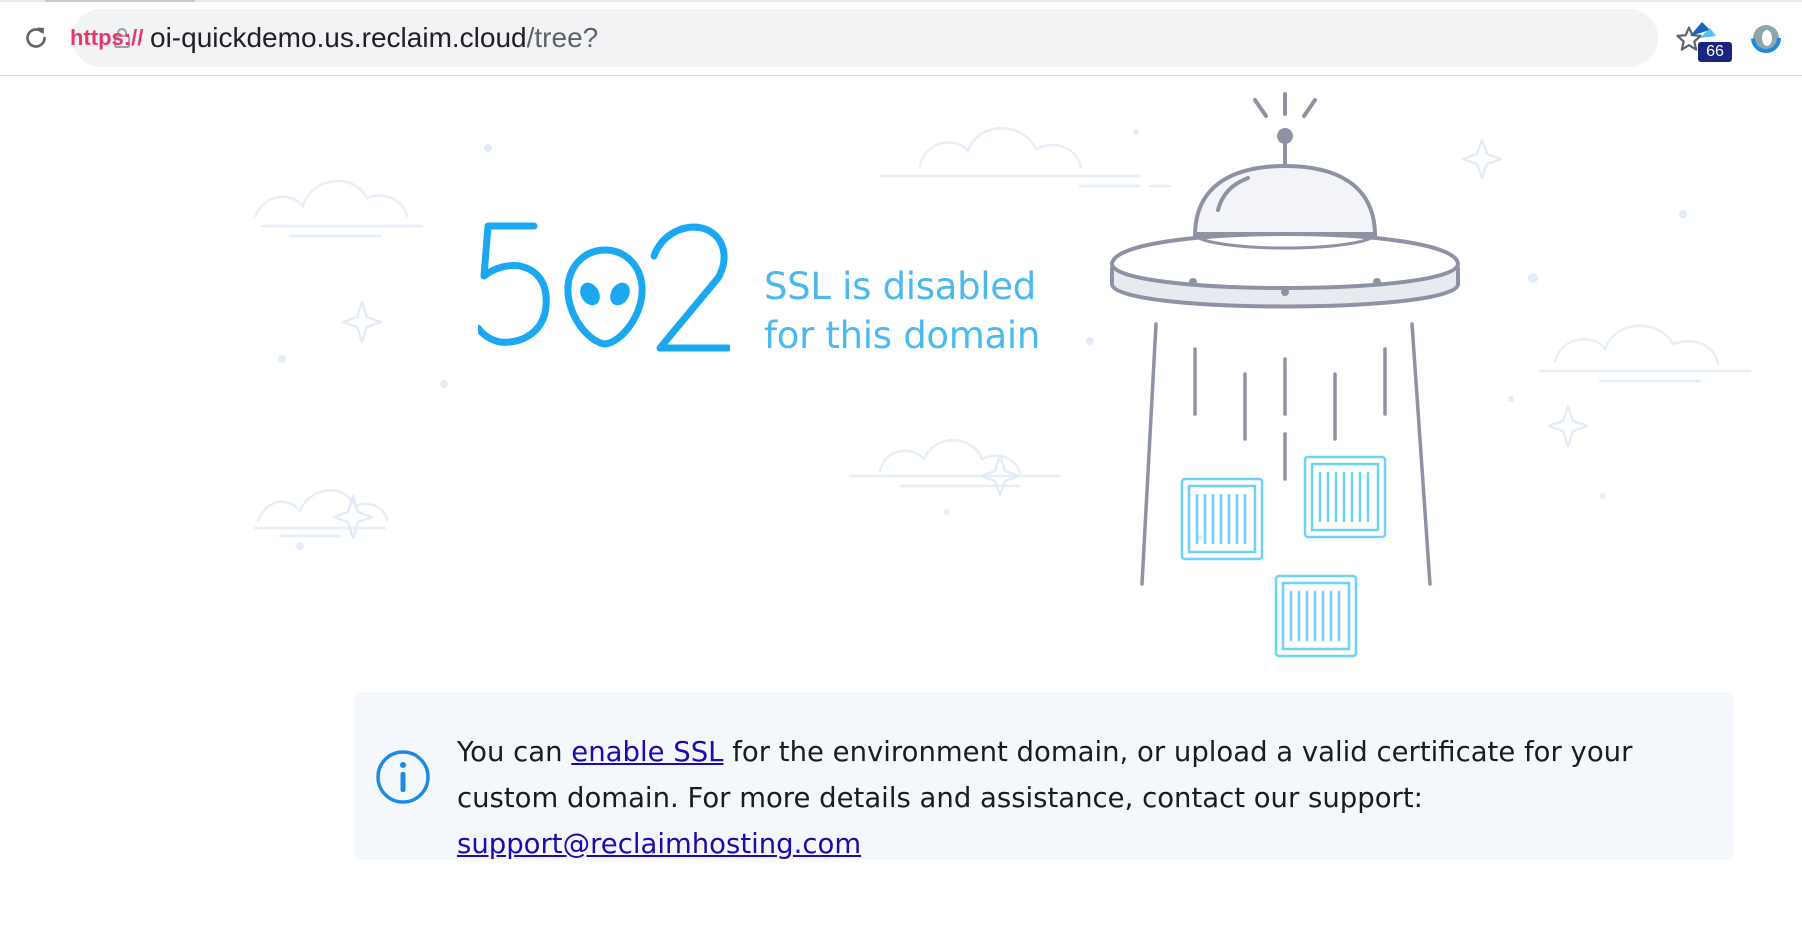 This screenshot has width=1802, height=946. What do you see at coordinates (901, 1) in the screenshot?
I see `tab-strip-line` at bounding box center [901, 1].